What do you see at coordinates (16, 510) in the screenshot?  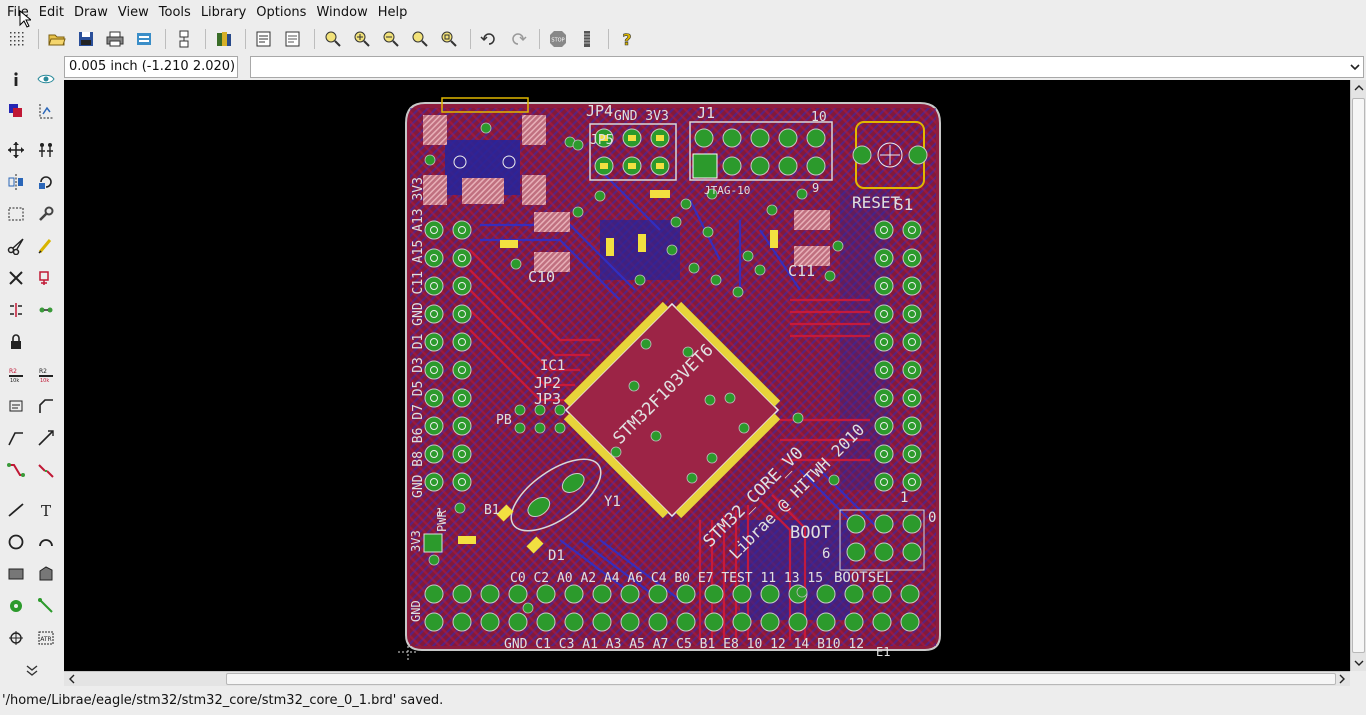 I see `wire-tool` at bounding box center [16, 510].